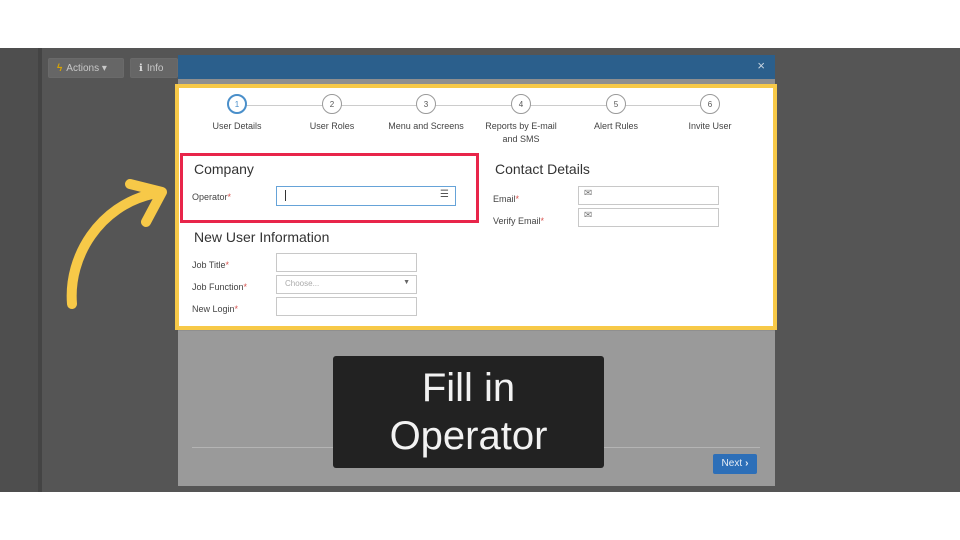 This screenshot has width=960, height=540. Describe the element at coordinates (346, 306) in the screenshot. I see `new-login-input` at that location.